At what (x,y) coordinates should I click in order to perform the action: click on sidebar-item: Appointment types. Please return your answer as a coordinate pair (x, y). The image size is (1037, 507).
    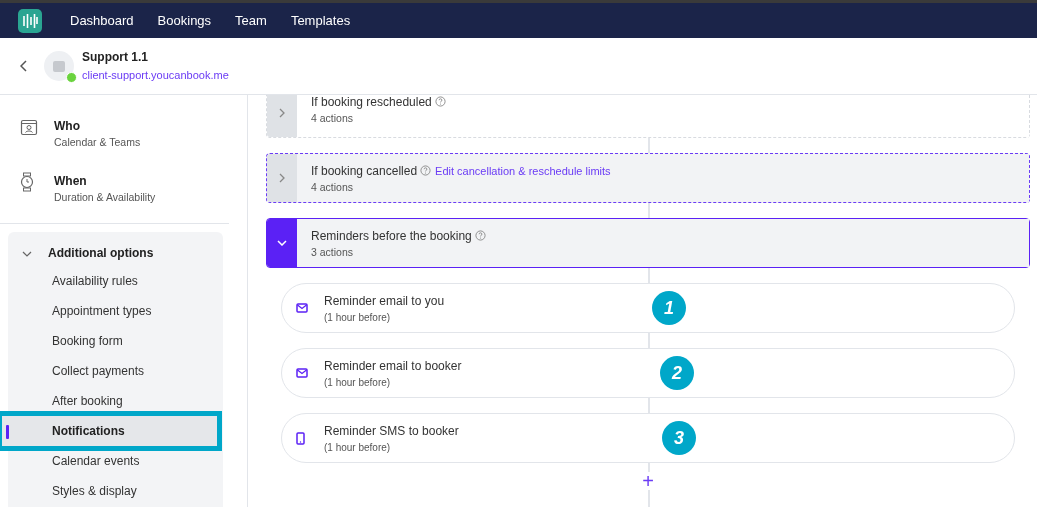
    Looking at the image, I should click on (115, 311).